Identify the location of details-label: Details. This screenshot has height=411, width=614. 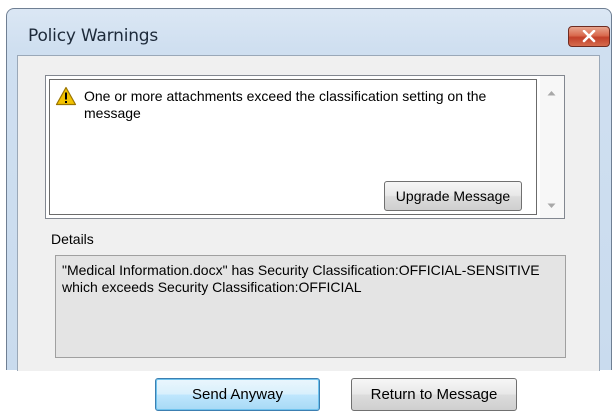
(72, 239).